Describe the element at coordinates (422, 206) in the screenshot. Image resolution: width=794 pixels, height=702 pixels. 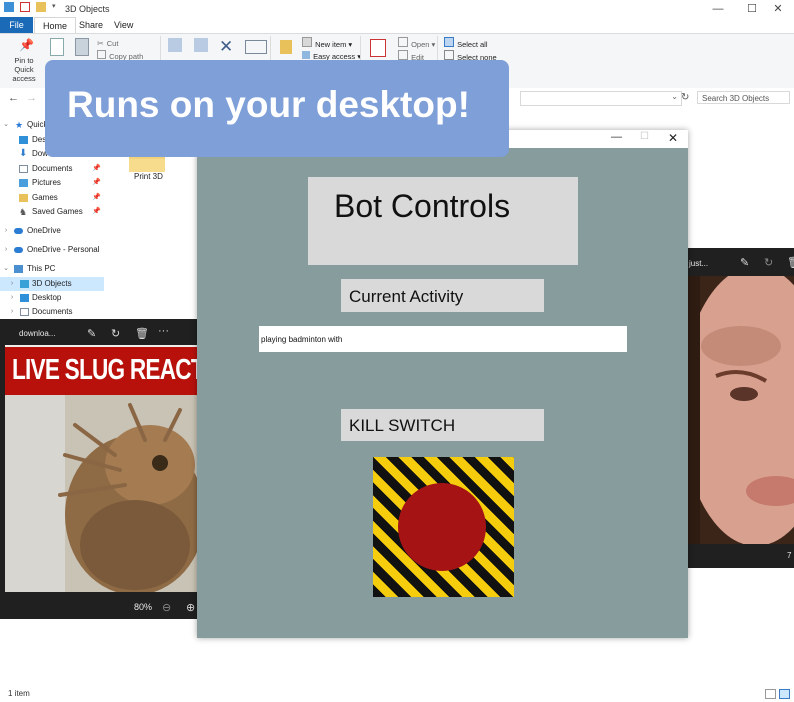
I see `page-title: Bot Controls` at that location.